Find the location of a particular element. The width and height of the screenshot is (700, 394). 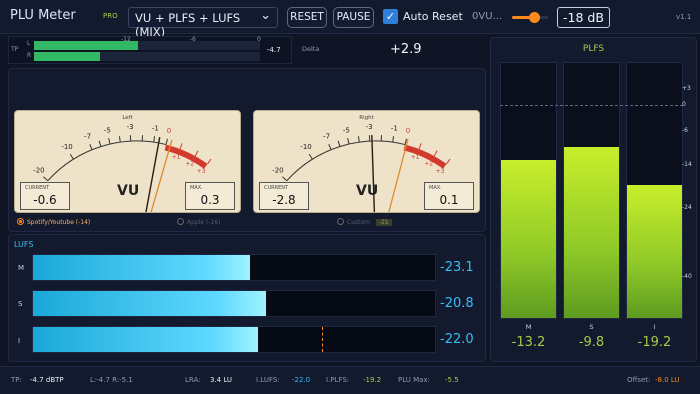

plfs-i-value: -19.2 is located at coordinates (654, 342).